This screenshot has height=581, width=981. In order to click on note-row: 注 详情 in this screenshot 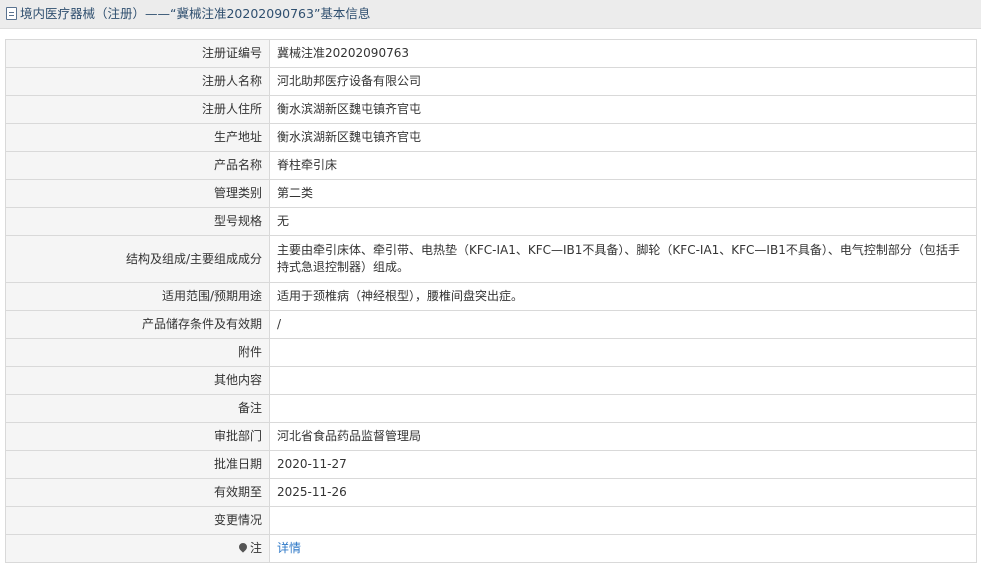, I will do `click(491, 548)`.